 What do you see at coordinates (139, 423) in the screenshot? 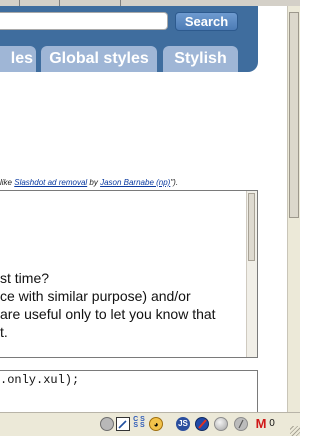
I see `css-icon: C SS S` at bounding box center [139, 423].